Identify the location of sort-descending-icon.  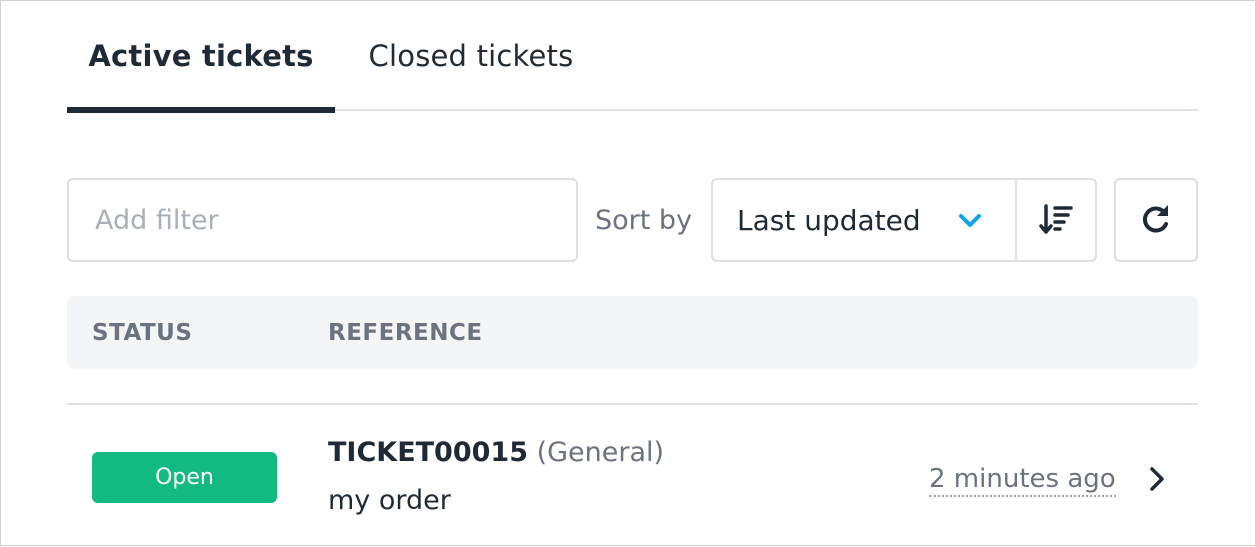
(1056, 219).